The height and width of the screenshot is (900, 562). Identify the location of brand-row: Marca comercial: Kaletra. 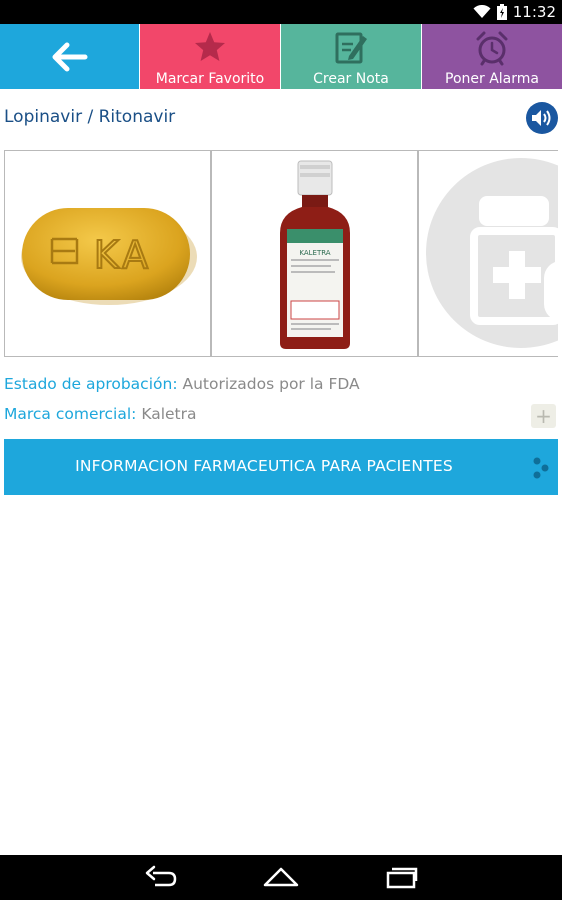
(100, 414).